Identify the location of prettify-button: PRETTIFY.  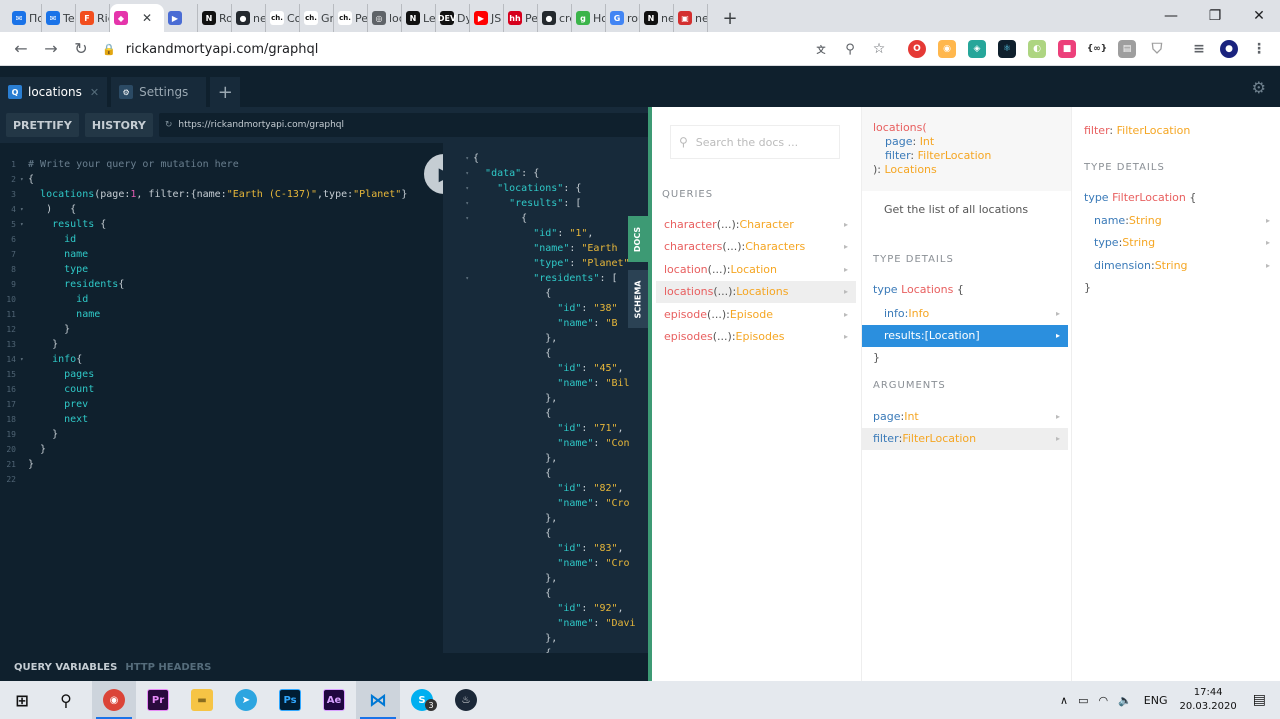
(42, 125).